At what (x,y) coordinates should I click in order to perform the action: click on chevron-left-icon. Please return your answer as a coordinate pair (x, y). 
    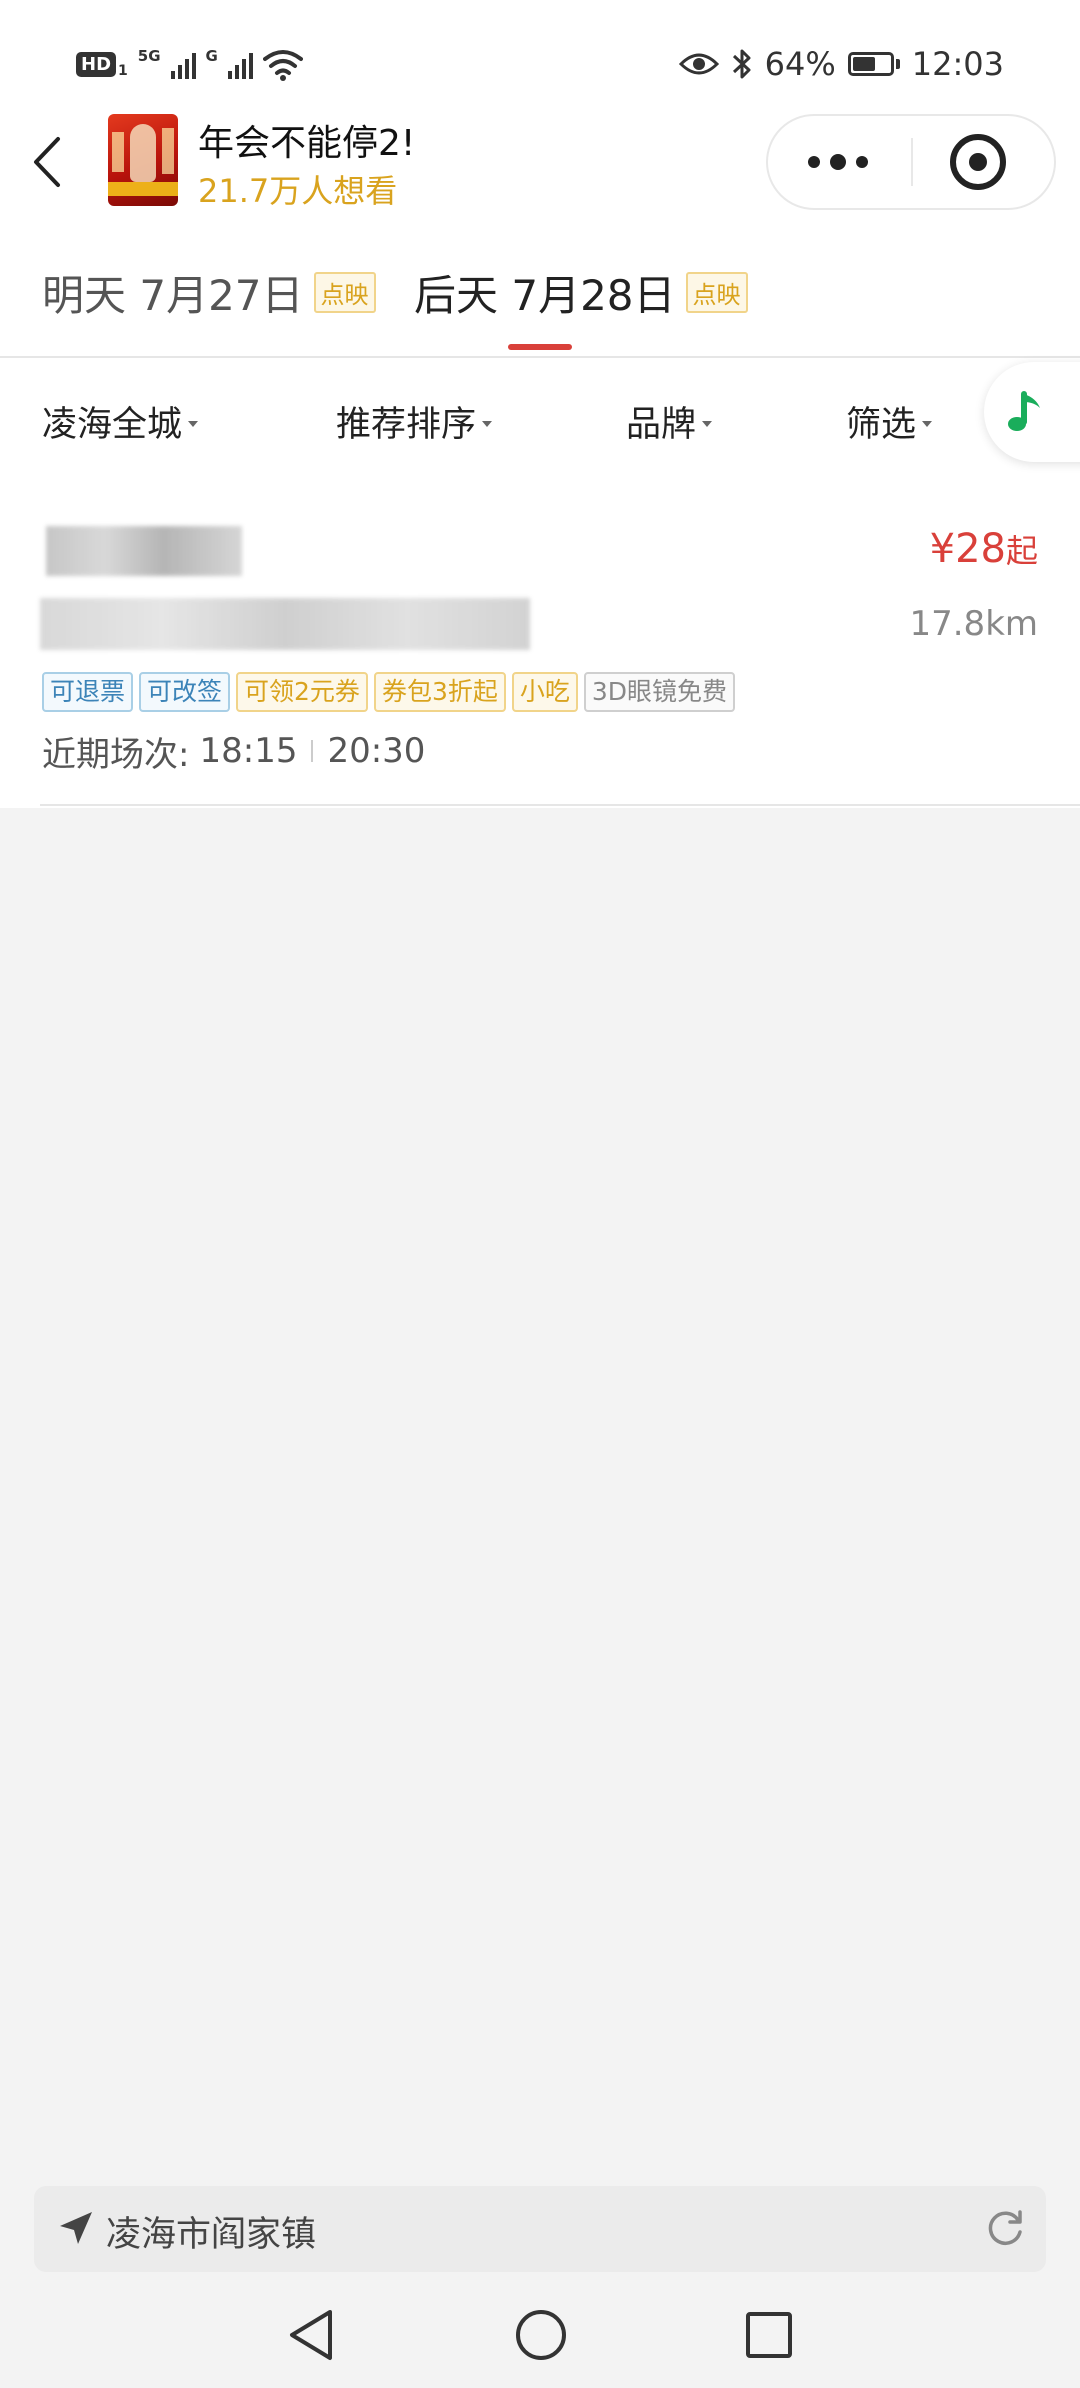
    Looking at the image, I should click on (47, 162).